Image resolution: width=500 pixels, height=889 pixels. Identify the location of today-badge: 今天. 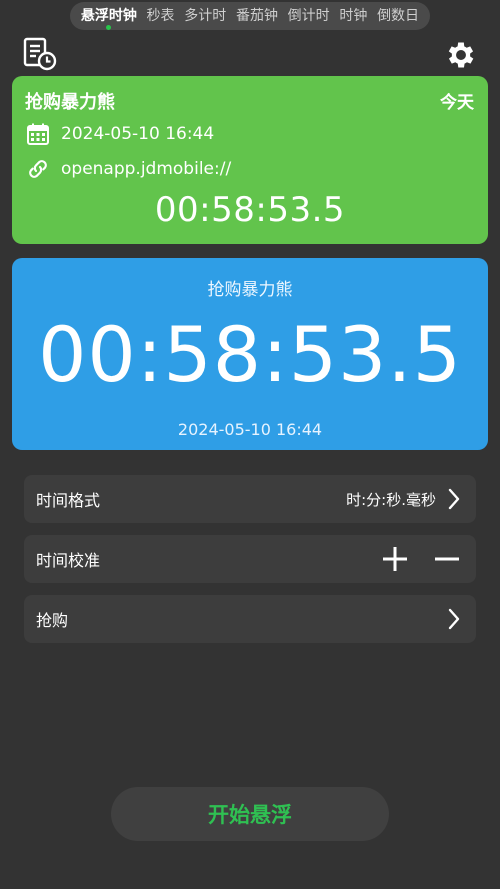
(457, 103).